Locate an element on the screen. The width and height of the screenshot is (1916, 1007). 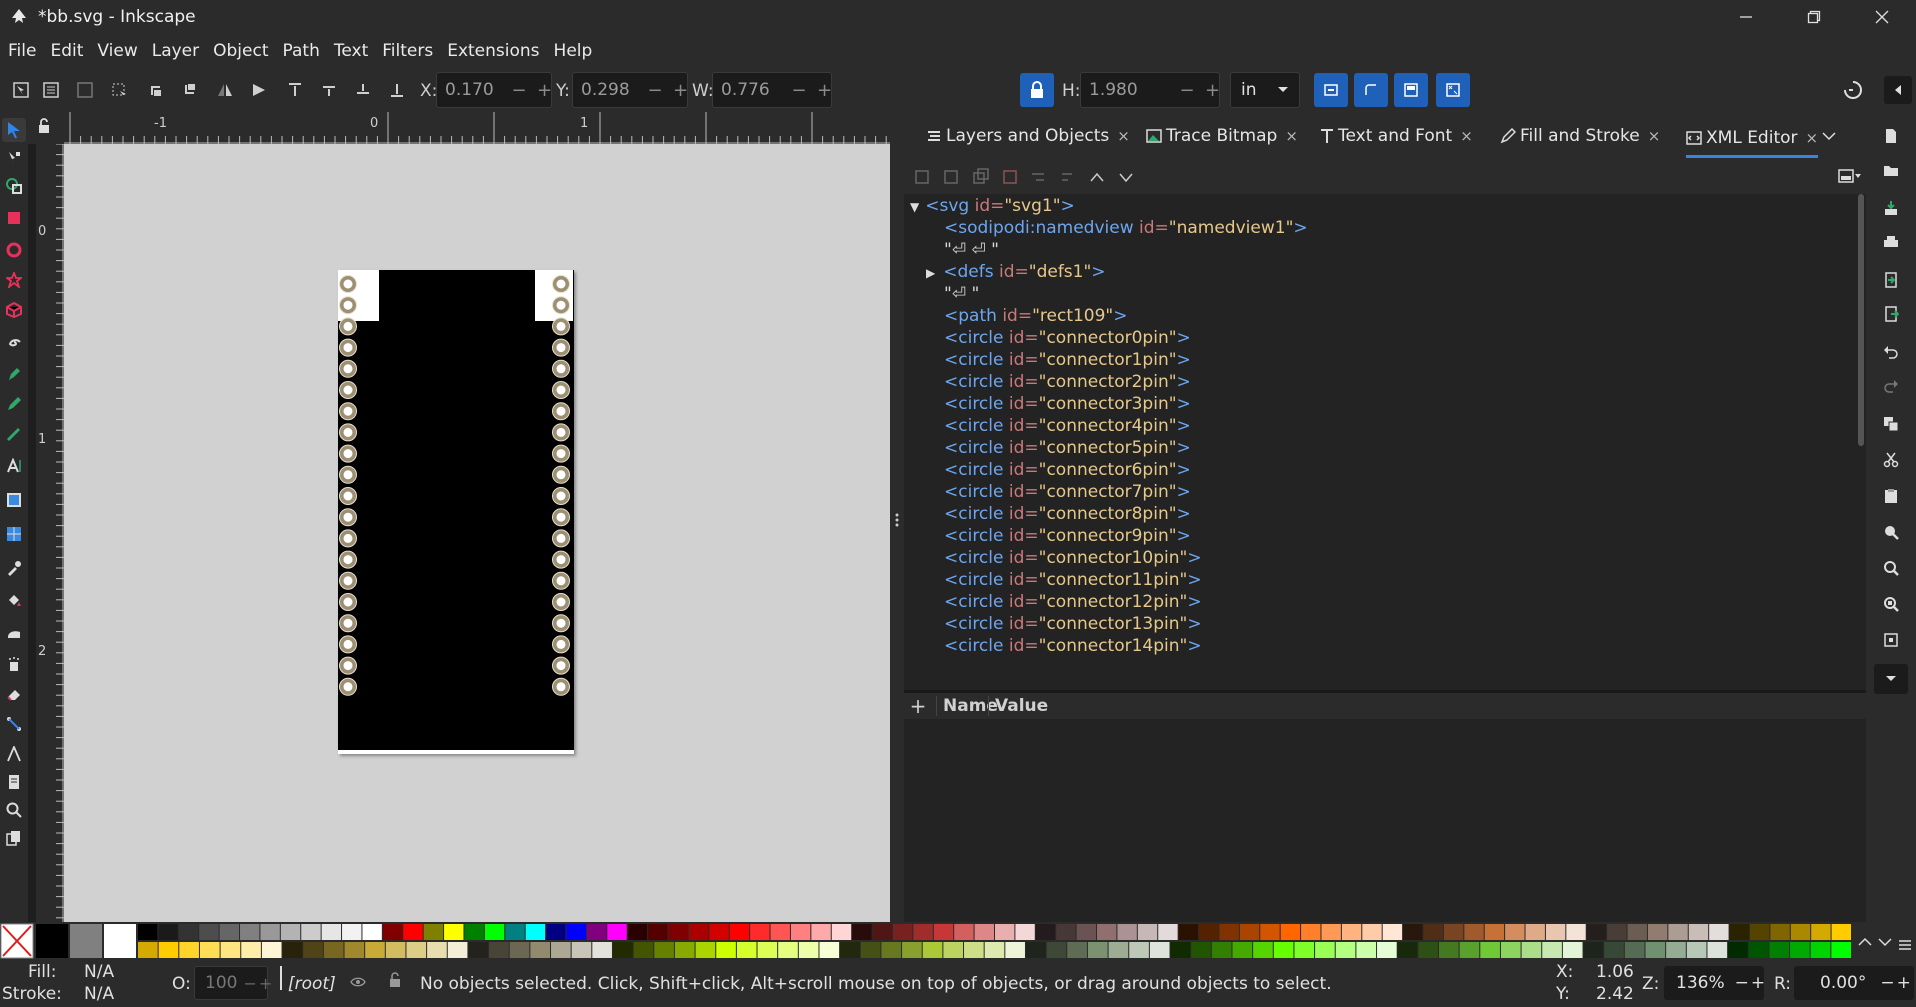
gradient-tool is located at coordinates (14, 500).